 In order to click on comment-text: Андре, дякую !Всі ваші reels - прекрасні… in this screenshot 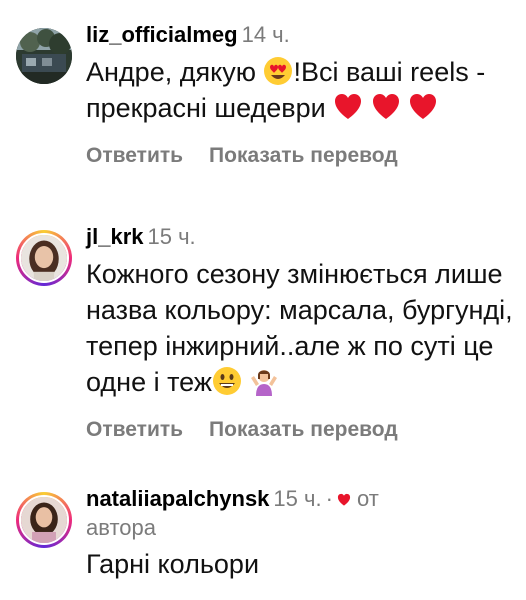, I will do `click(300, 90)`.